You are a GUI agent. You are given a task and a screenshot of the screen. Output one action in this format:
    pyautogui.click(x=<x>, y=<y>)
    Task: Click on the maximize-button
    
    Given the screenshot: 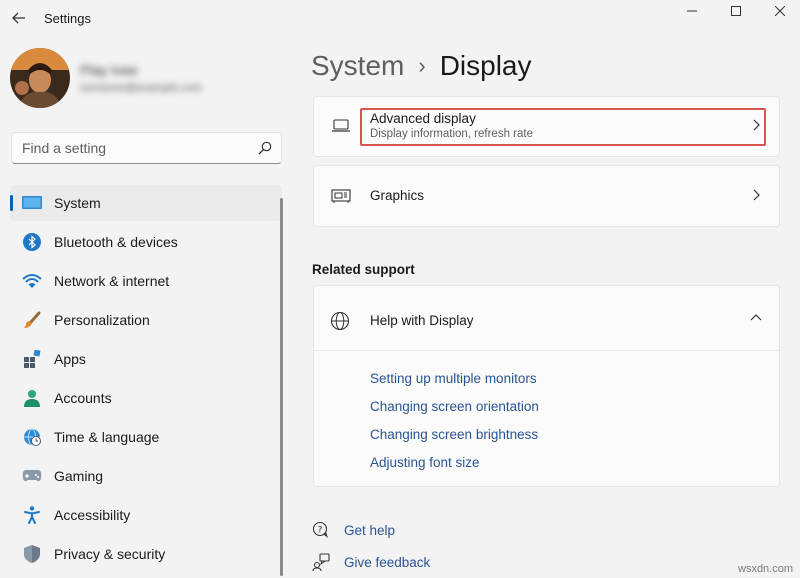 What is the action you would take?
    pyautogui.click(x=736, y=11)
    